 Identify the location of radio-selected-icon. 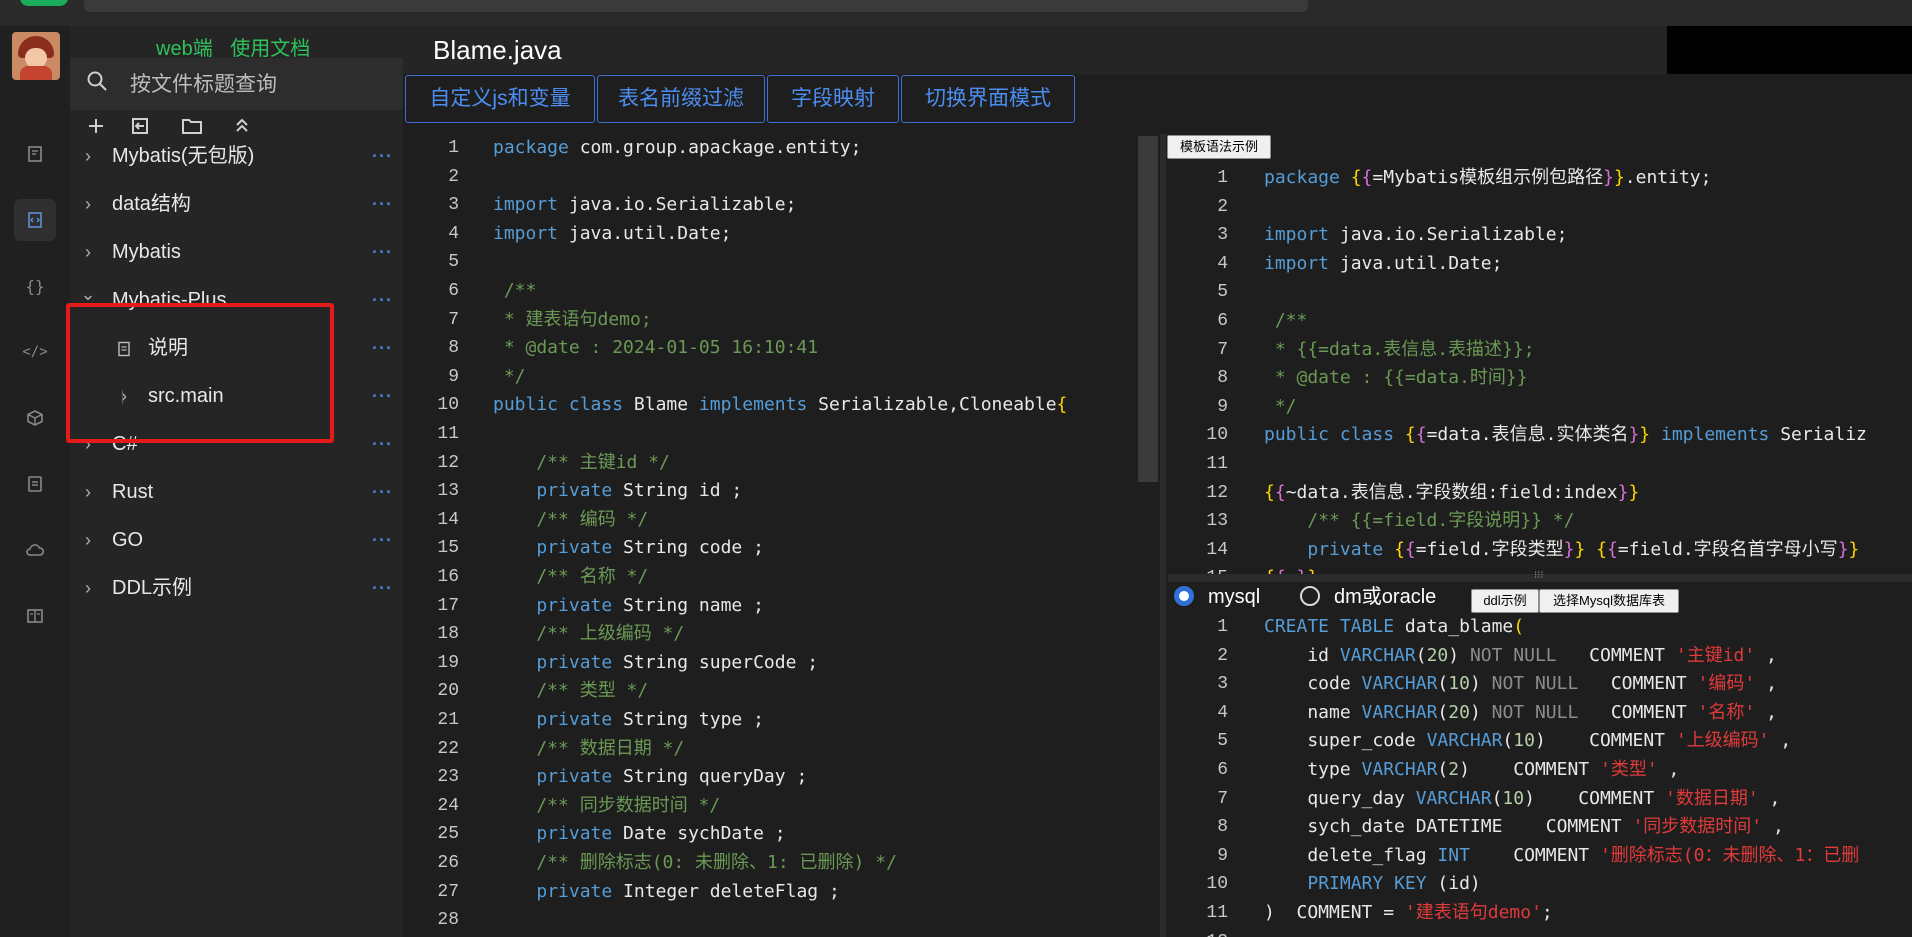
(1184, 596).